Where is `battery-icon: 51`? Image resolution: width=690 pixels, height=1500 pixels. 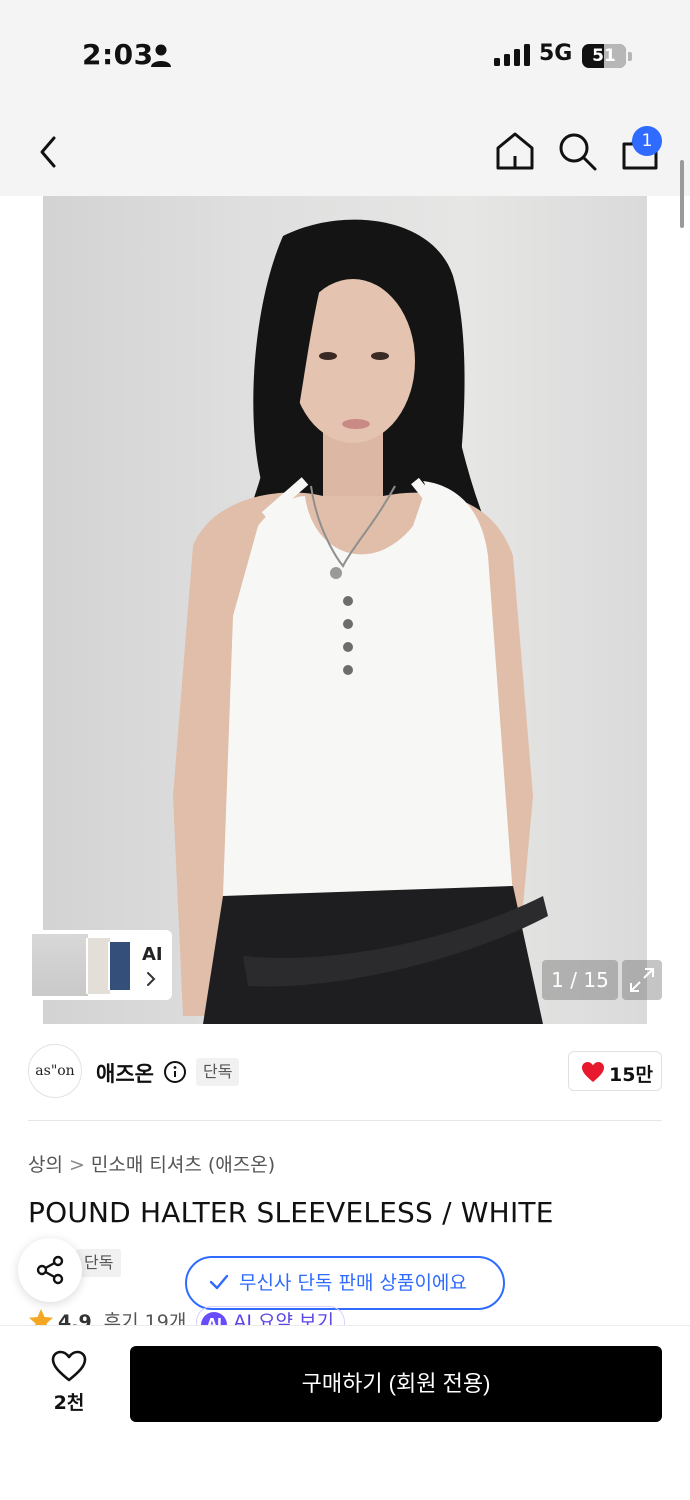
battery-icon: 51 is located at coordinates (604, 56).